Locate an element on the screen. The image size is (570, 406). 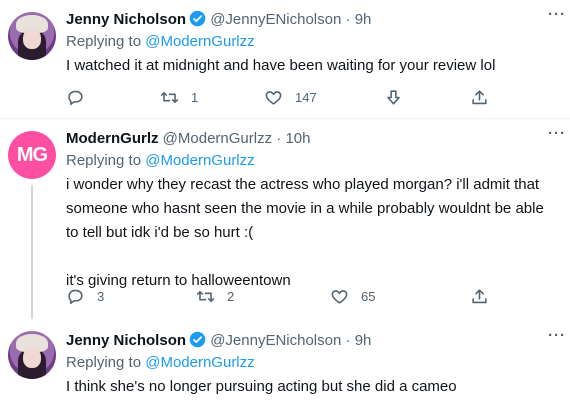
like-button: 65 is located at coordinates (352, 296).